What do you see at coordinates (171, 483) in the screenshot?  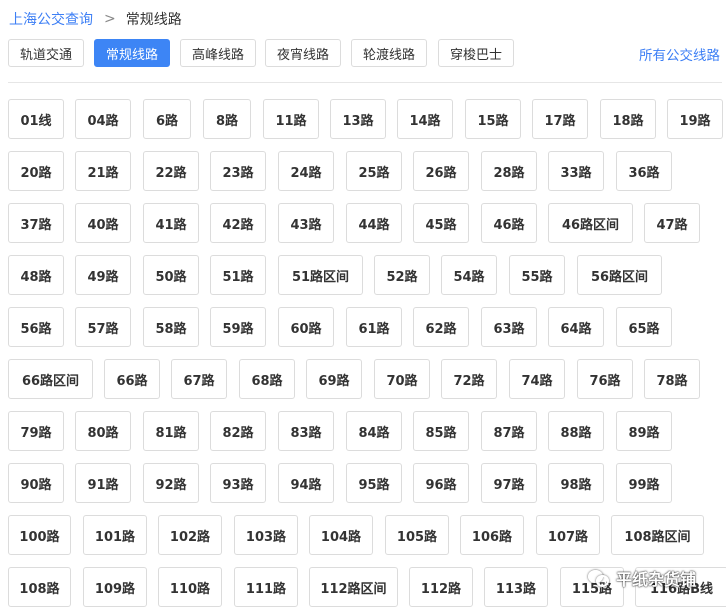 I see `route-button: 92路` at bounding box center [171, 483].